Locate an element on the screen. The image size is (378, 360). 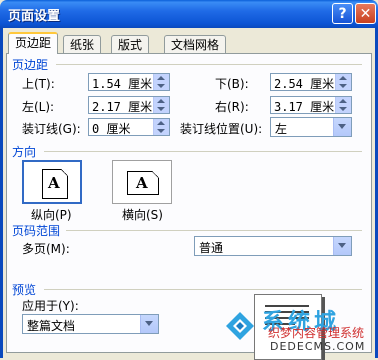
gutter-position-label: 装订线位置(U): is located at coordinates (221, 129).